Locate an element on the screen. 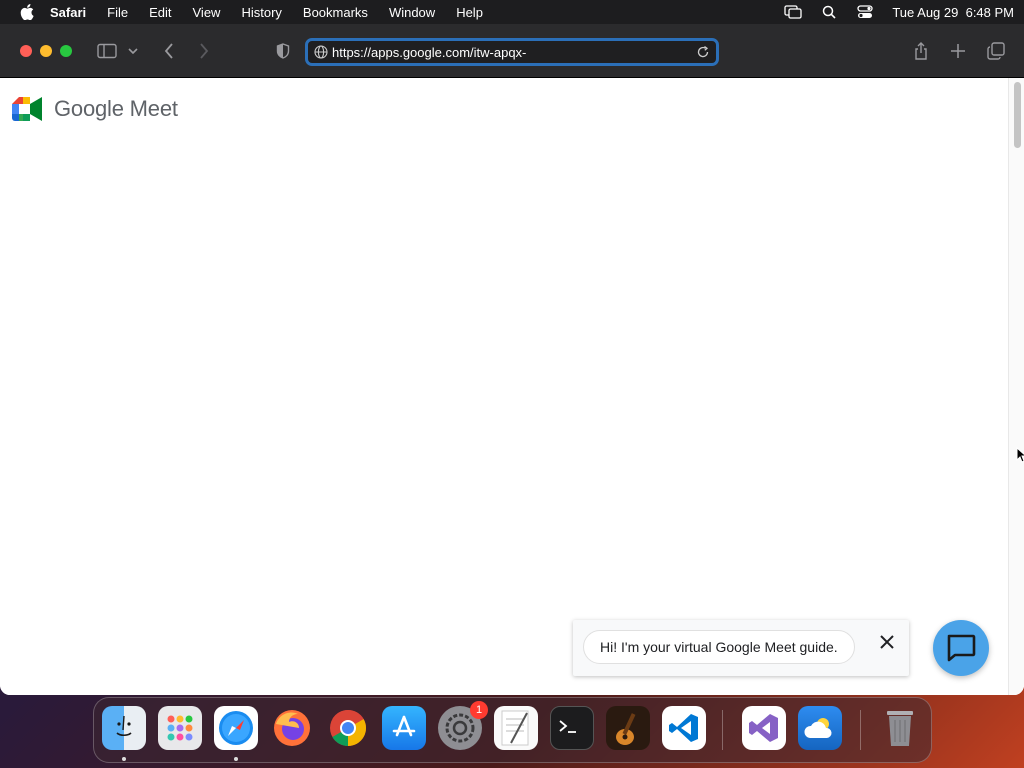  close-window-button is located at coordinates (26, 50).